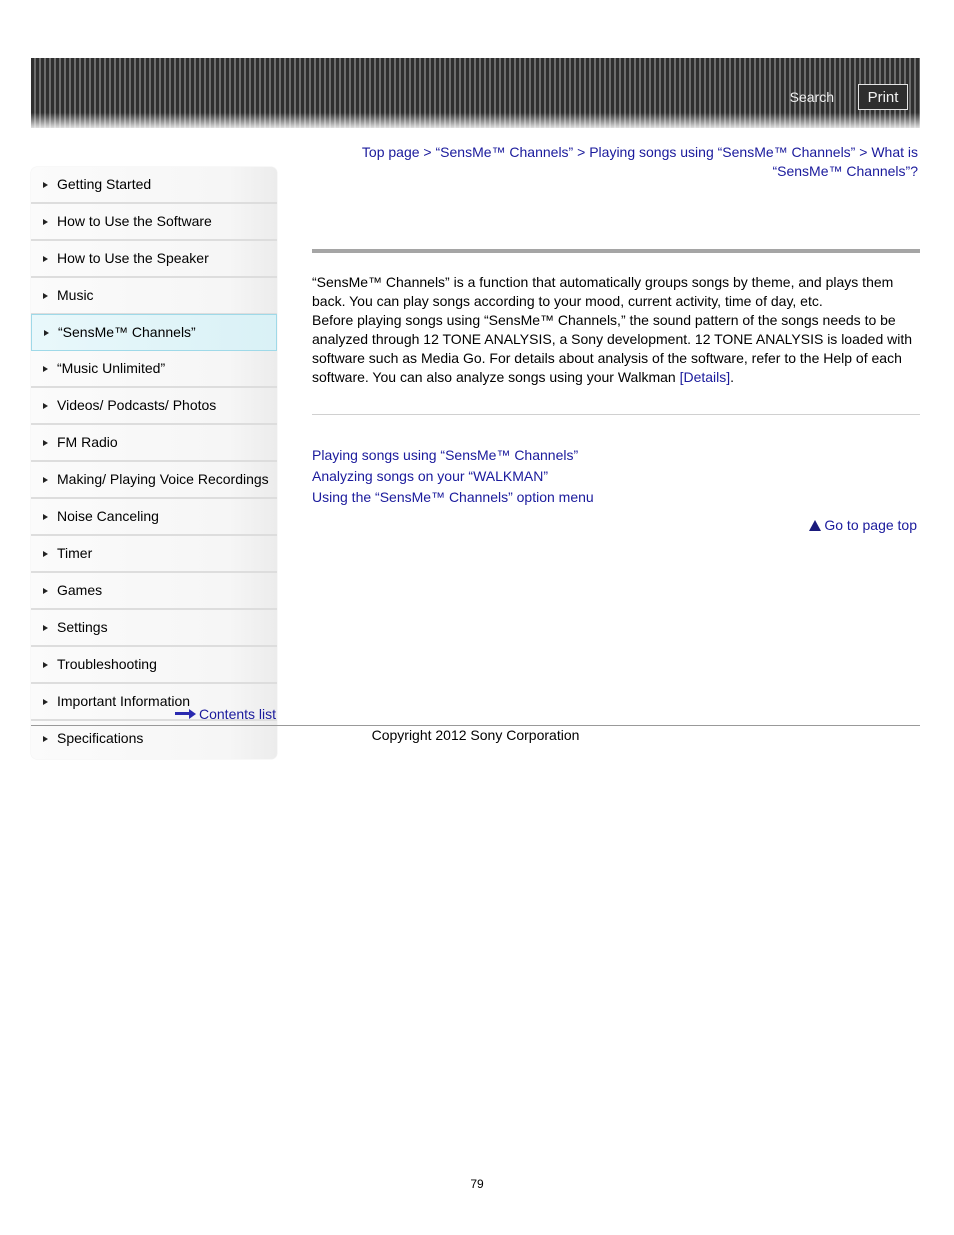  What do you see at coordinates (186, 714) in the screenshot?
I see `arrow-right-icon` at bounding box center [186, 714].